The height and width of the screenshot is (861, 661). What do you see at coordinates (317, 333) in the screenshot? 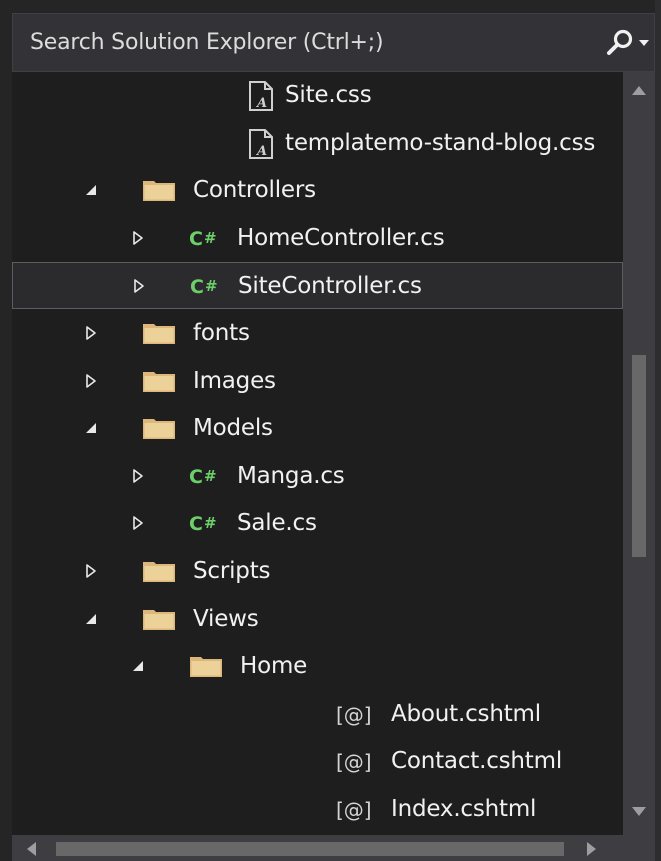
I see `tree-item-fonts: fonts` at bounding box center [317, 333].